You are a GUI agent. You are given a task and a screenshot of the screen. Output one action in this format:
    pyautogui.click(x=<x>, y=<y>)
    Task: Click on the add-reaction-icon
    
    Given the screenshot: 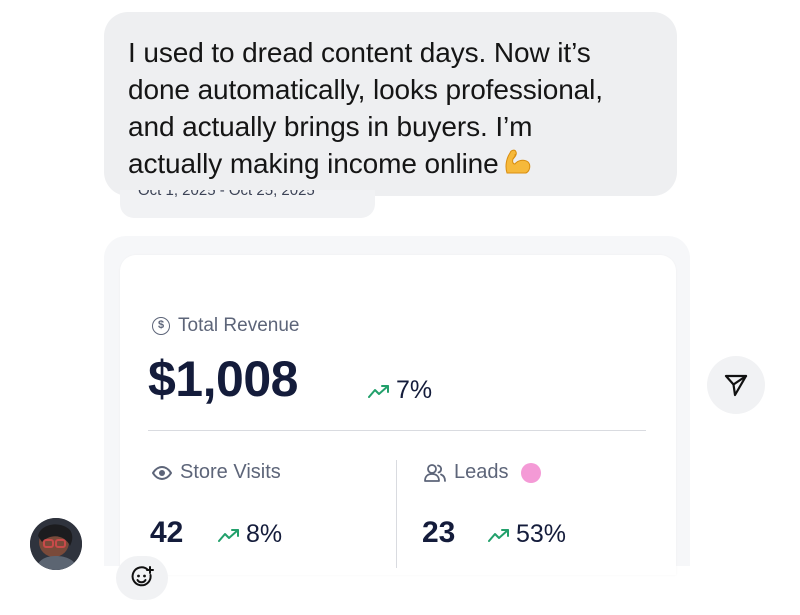 What is the action you would take?
    pyautogui.click(x=142, y=576)
    